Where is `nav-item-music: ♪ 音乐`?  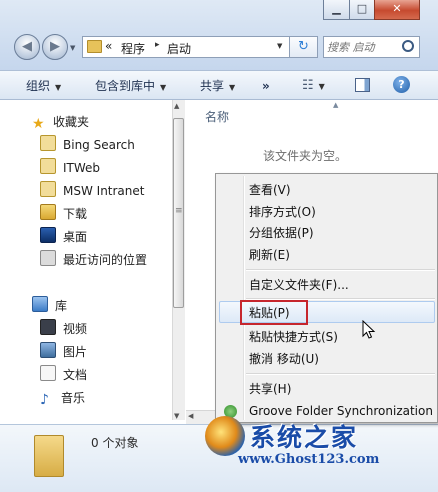
nav-item-music: ♪ 音乐 is located at coordinates (62, 398).